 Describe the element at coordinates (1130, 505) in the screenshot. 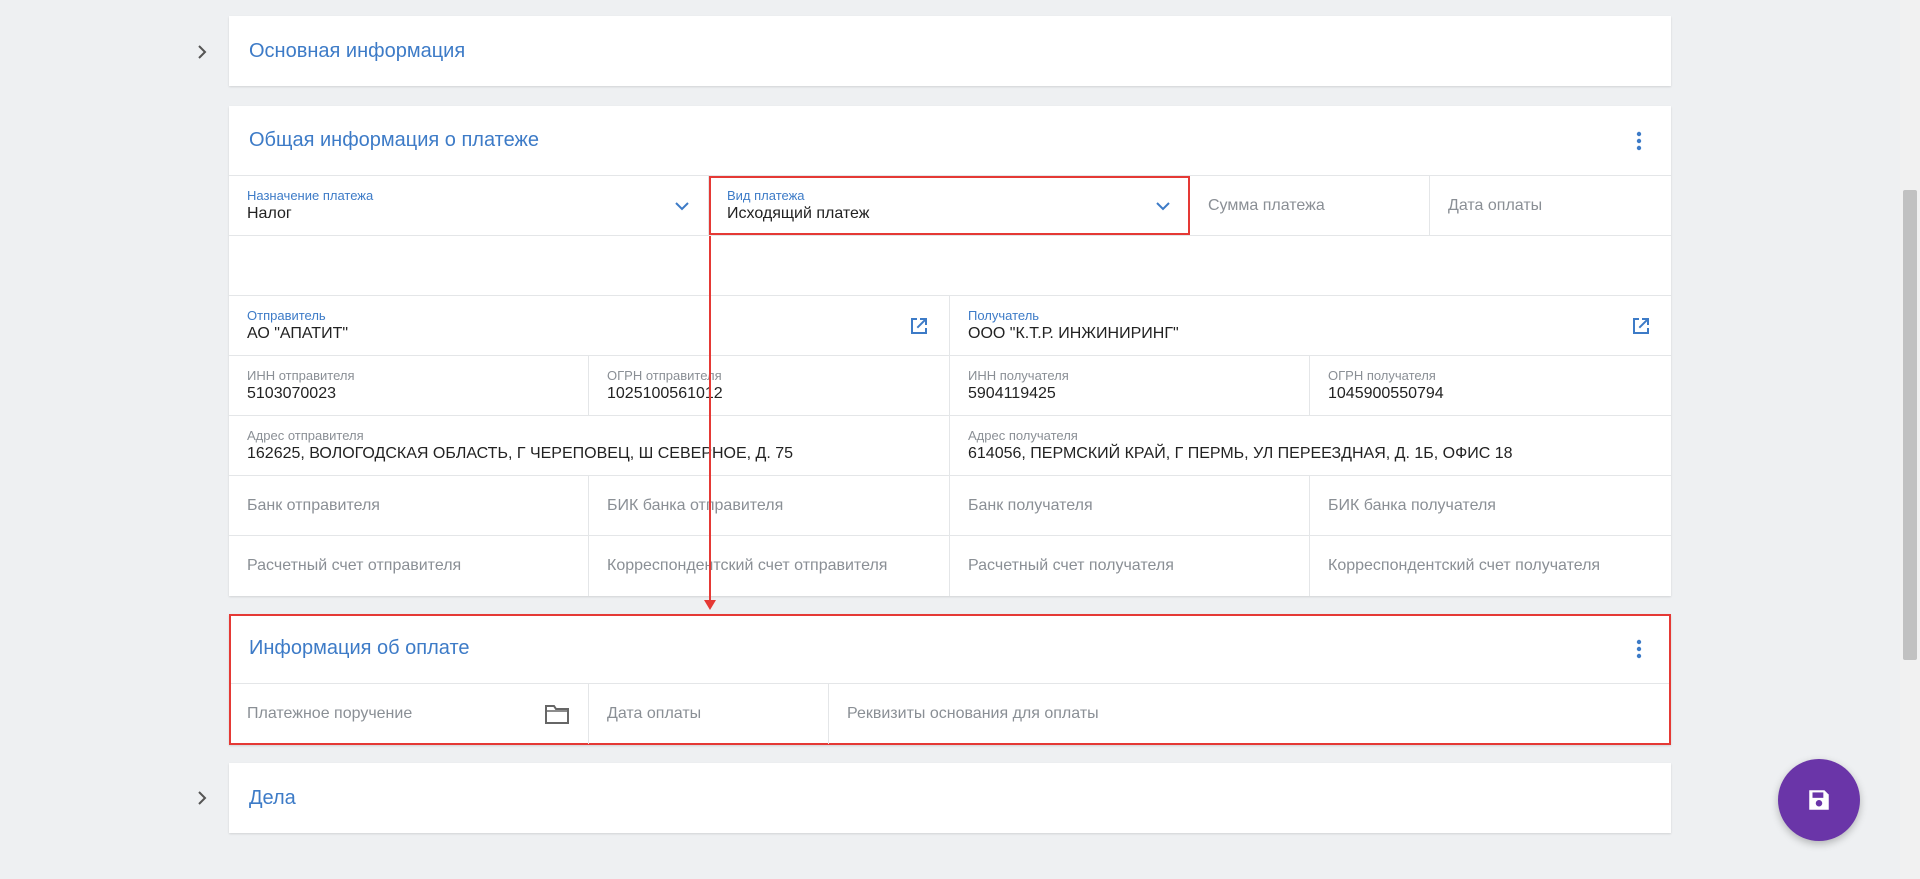

I see `receiver-bank-input: Банк получателя` at that location.